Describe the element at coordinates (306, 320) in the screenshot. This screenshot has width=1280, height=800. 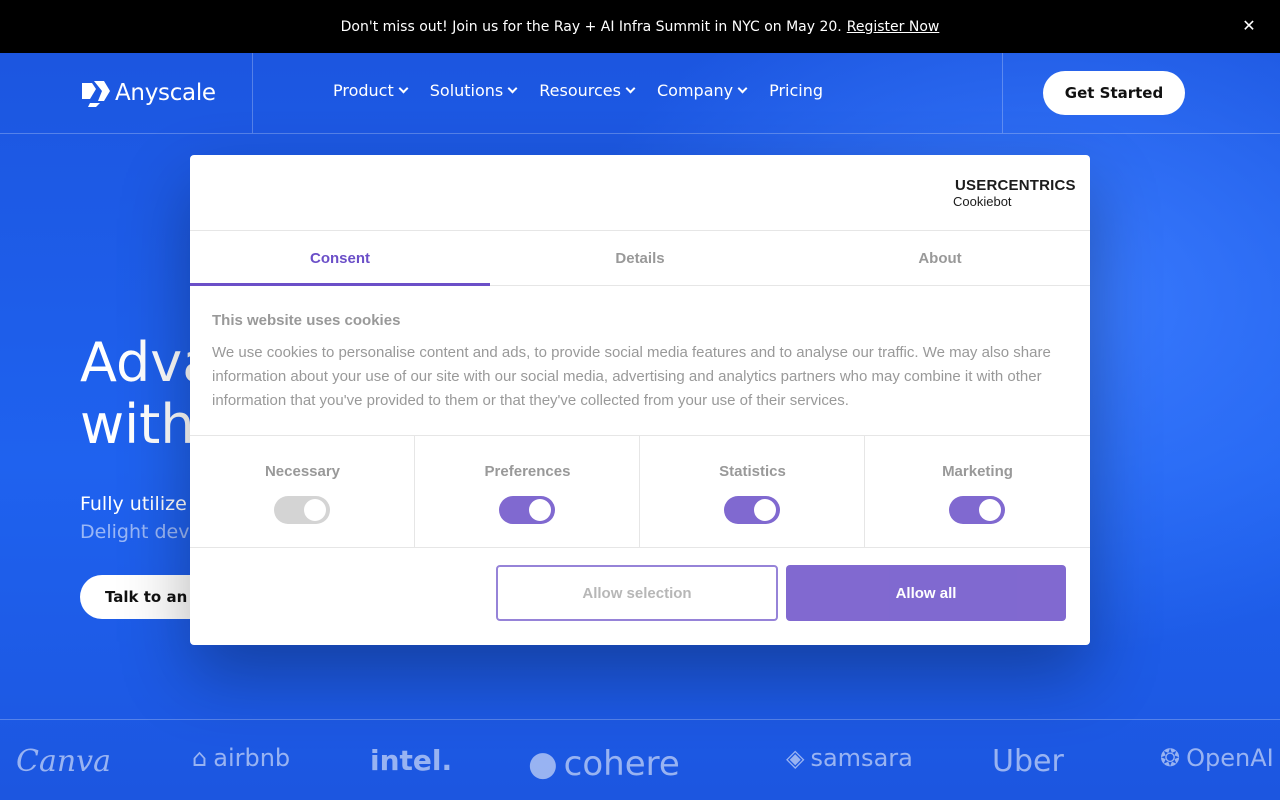
I see `cookie-heading: This website uses cookies` at that location.